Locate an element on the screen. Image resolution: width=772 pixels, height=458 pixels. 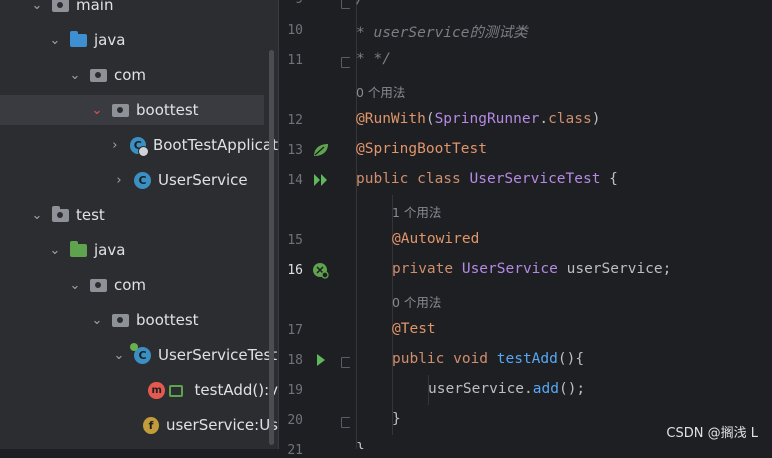
tree-item-label: BootTestApplicat is located at coordinates (215, 145).